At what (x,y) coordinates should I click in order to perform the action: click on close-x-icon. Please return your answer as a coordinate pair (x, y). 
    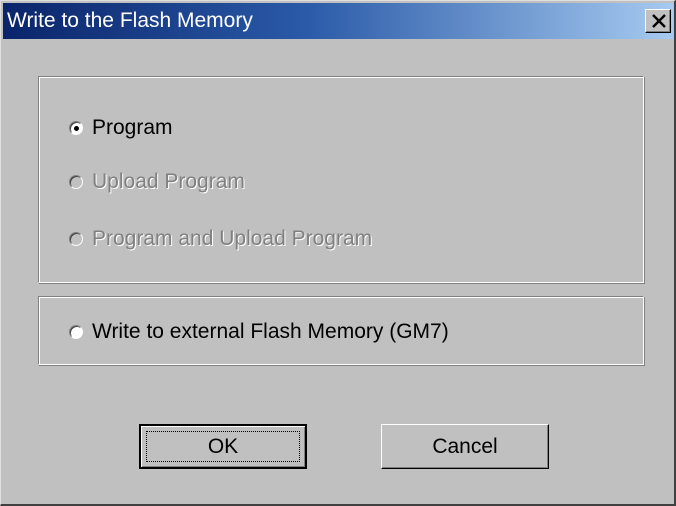
    Looking at the image, I should click on (659, 21).